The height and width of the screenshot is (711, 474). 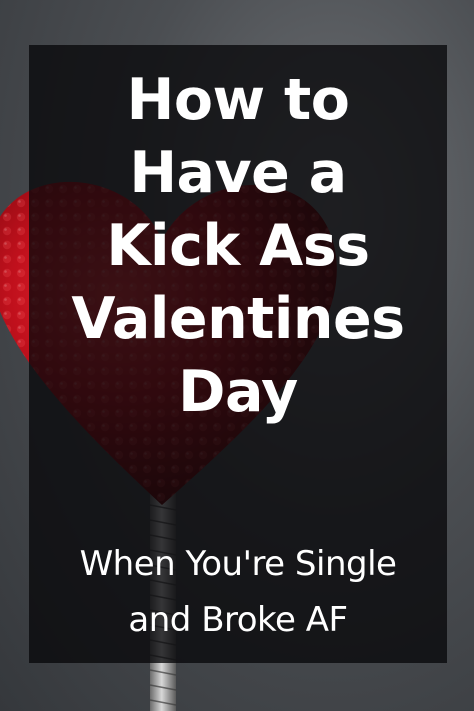 I want to click on title-line: Day, so click(x=238, y=392).